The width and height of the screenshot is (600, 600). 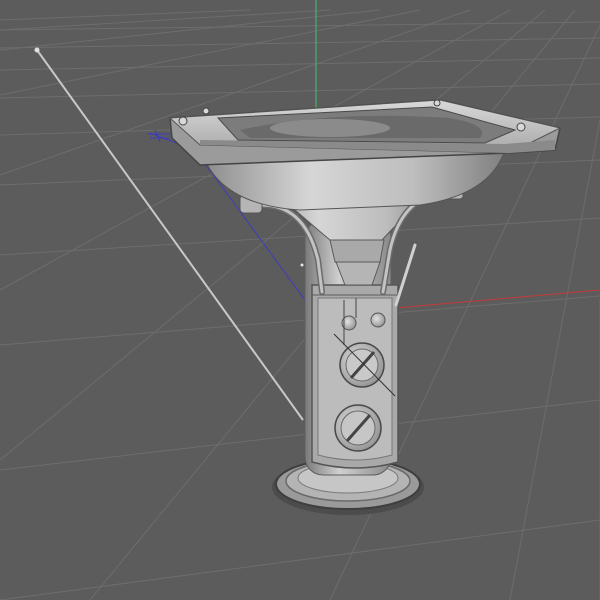 What do you see at coordinates (358, 428) in the screenshot?
I see `flow-knob` at bounding box center [358, 428].